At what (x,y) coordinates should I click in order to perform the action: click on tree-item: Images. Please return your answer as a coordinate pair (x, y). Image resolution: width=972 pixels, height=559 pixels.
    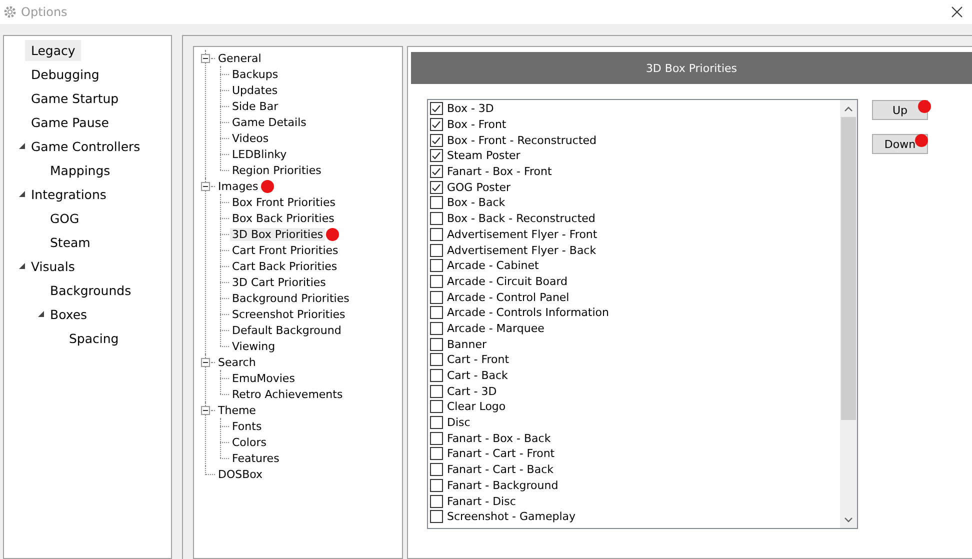
    Looking at the image, I should click on (238, 186).